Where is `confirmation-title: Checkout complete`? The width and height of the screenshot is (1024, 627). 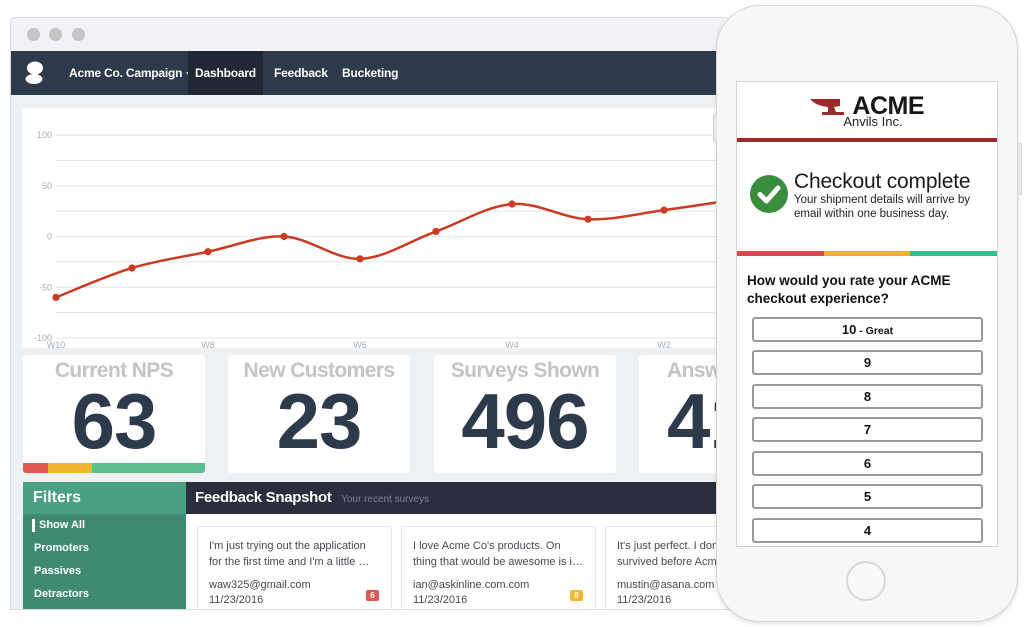
confirmation-title: Checkout complete is located at coordinates (882, 181).